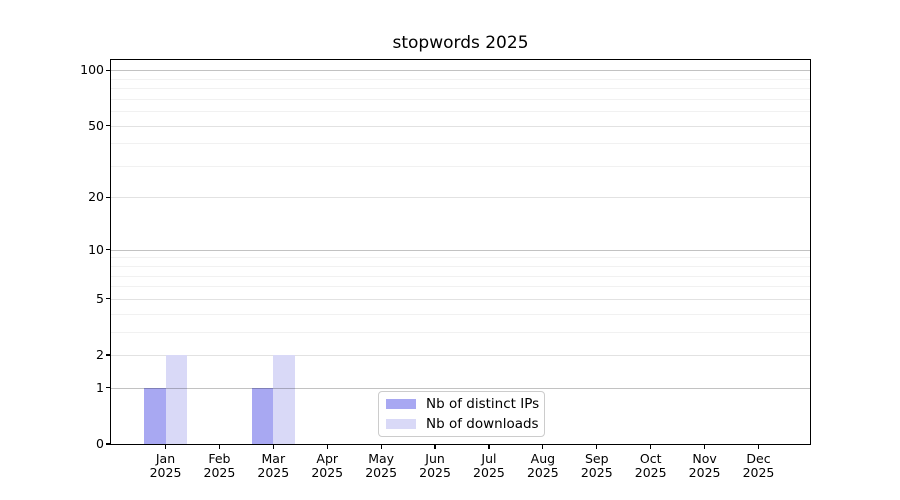 The image size is (900, 500). I want to click on x-tick-label-aug: Aug 2025, so click(543, 466).